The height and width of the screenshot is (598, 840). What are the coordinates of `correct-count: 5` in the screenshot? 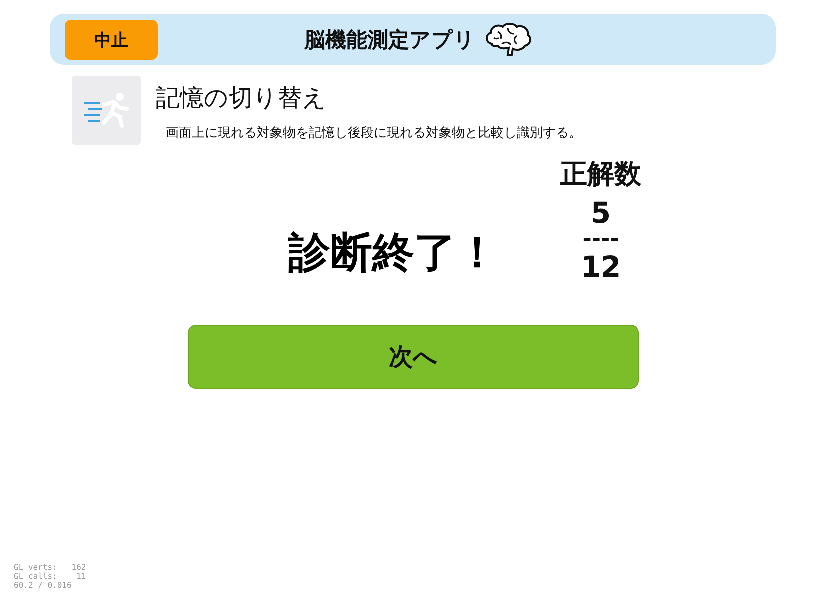 It's located at (601, 213).